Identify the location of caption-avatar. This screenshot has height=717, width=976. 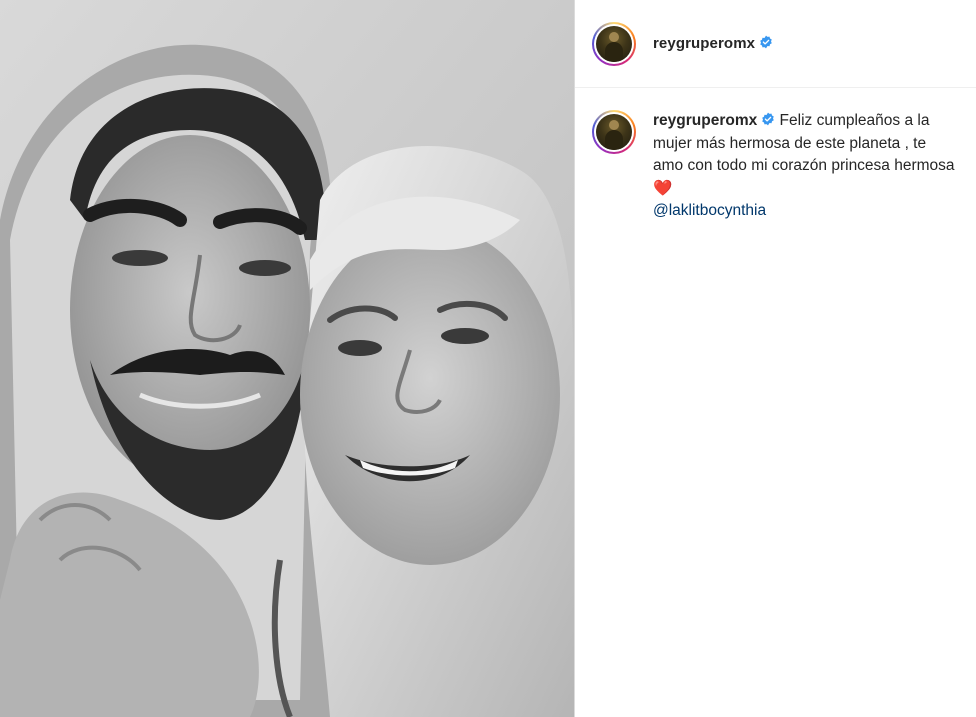
(614, 132).